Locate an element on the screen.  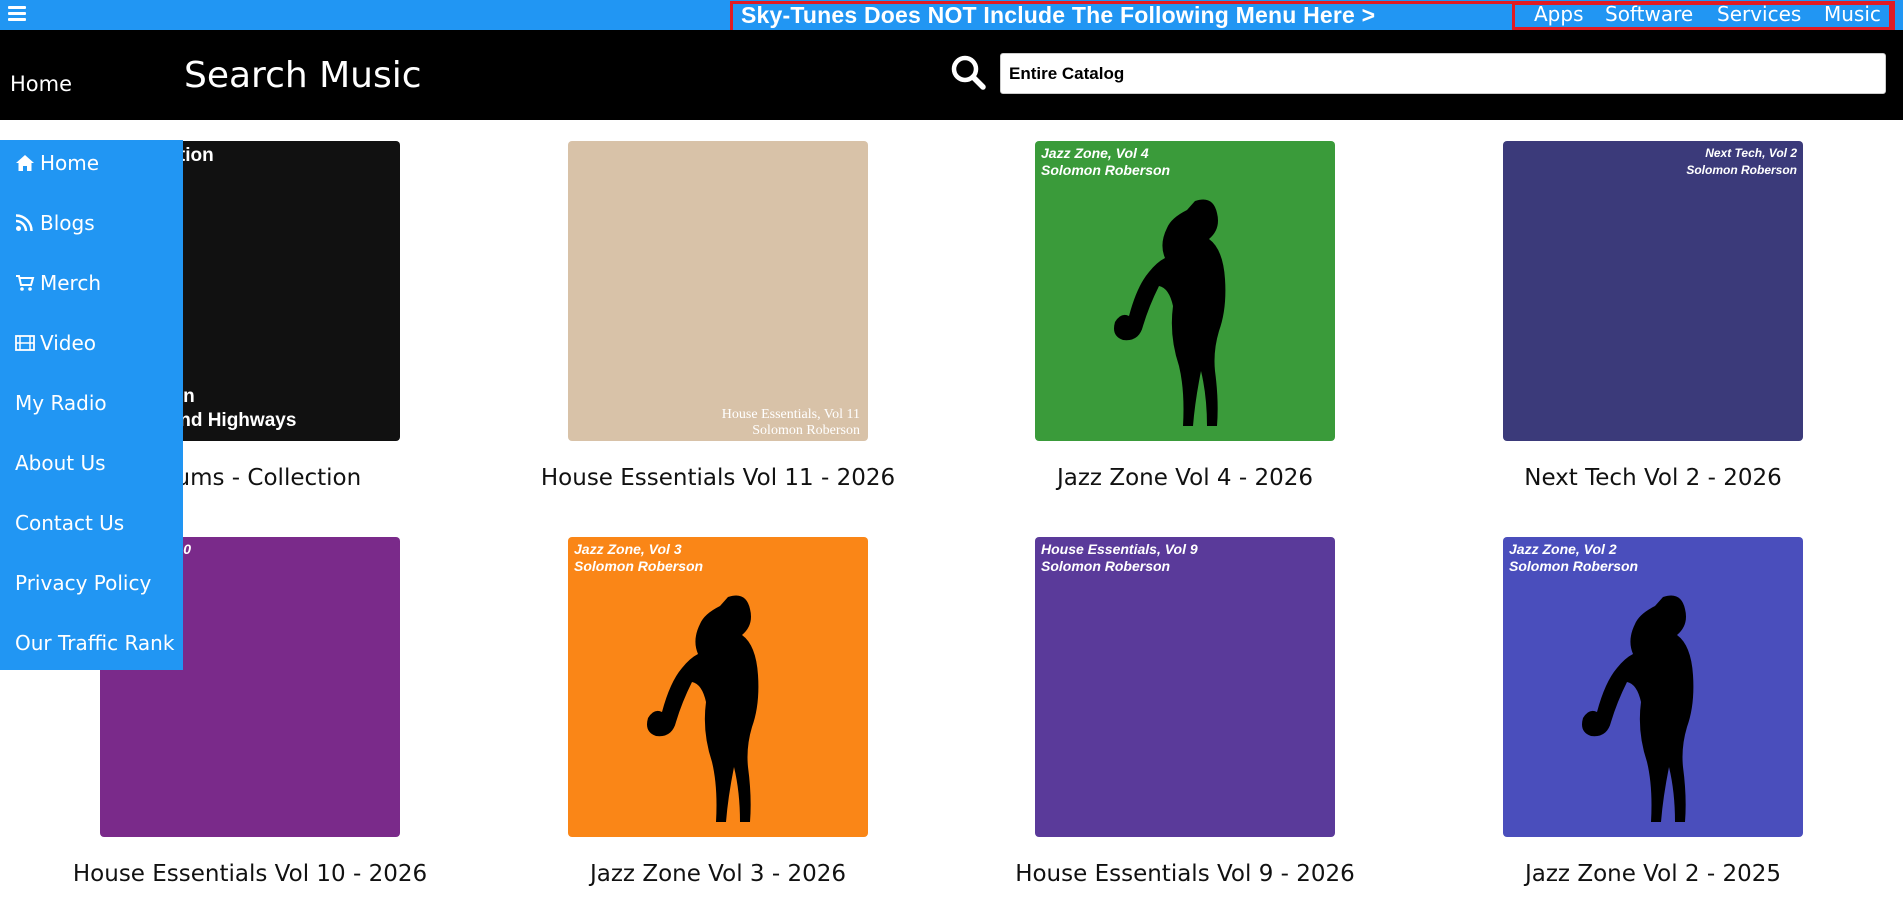
side-item-traffic-rank: Our Traffic Rank is located at coordinates (94, 643).